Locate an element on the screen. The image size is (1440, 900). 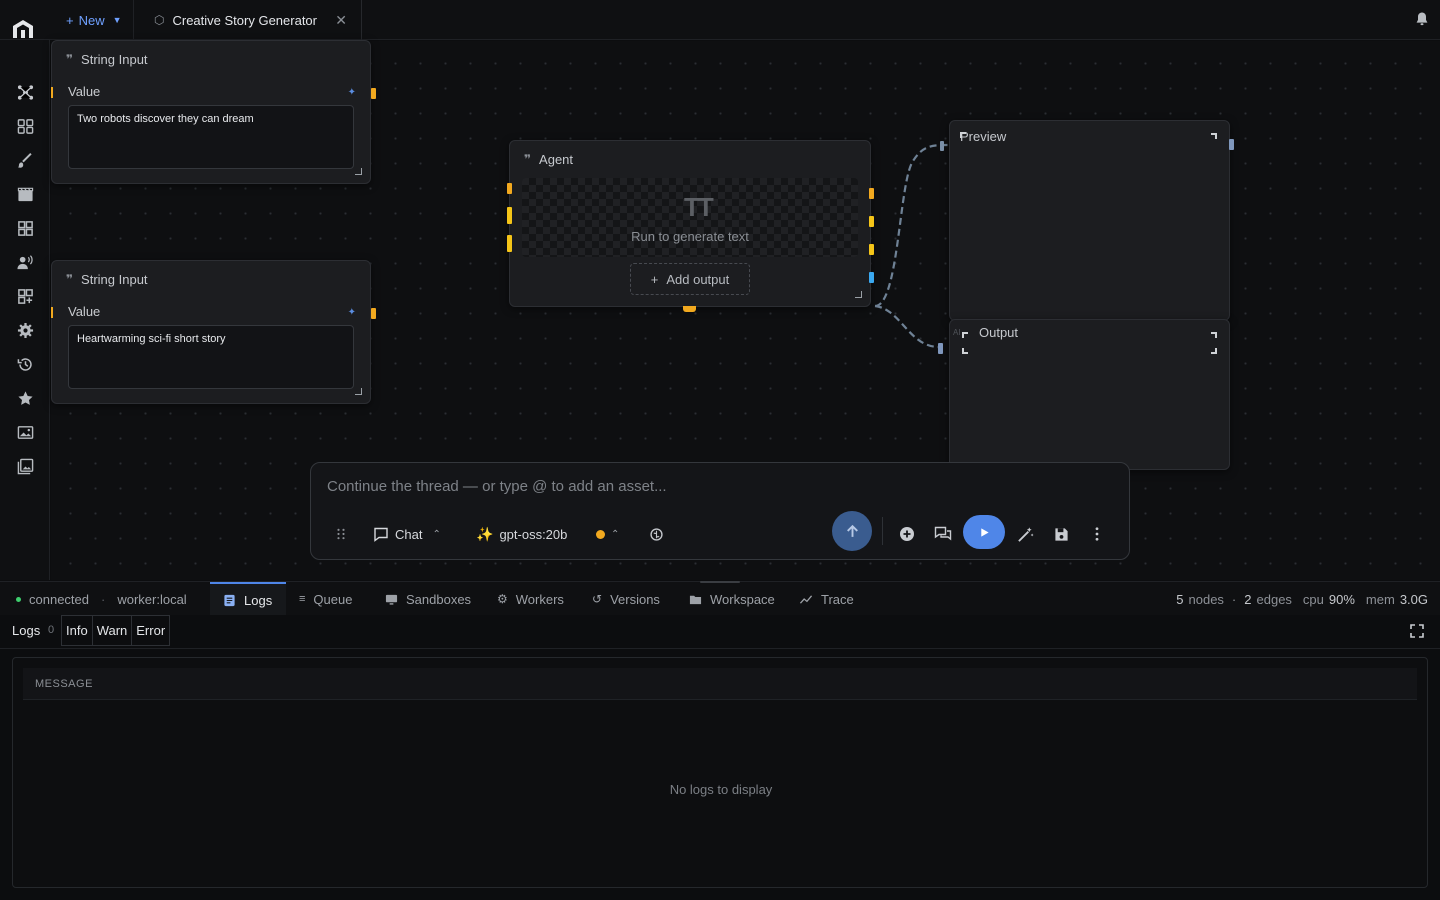
tab-queue: ≡ Queue is located at coordinates (325, 599).